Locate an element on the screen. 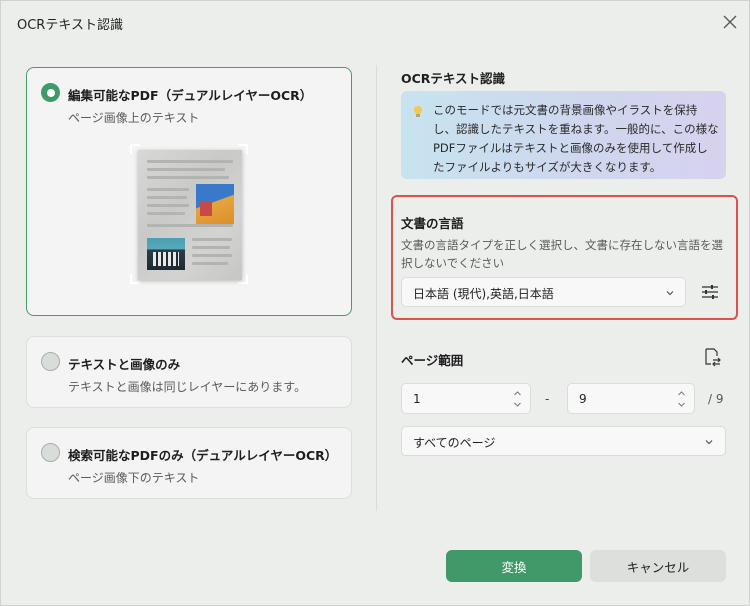 The height and width of the screenshot is (606, 750). page-swap-icon is located at coordinates (713, 357).